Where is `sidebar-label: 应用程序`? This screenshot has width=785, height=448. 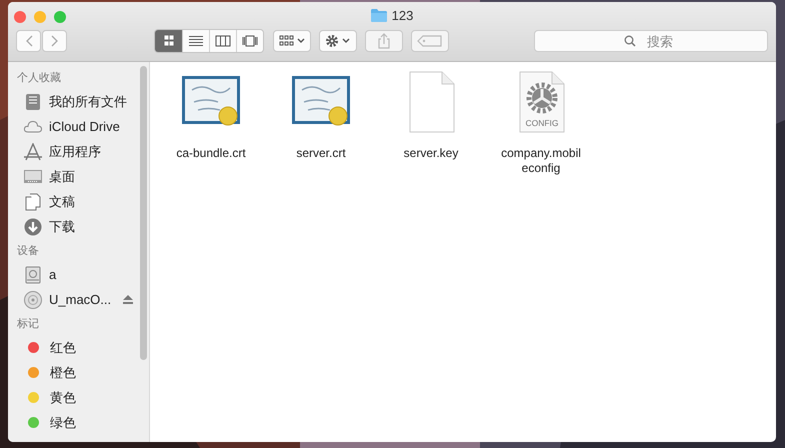
sidebar-label: 应用程序 is located at coordinates (75, 151).